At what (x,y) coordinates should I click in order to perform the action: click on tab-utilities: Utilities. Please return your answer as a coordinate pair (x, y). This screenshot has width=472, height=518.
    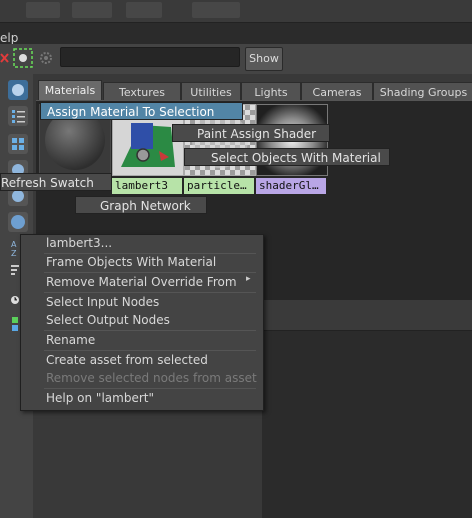
    Looking at the image, I should click on (211, 92).